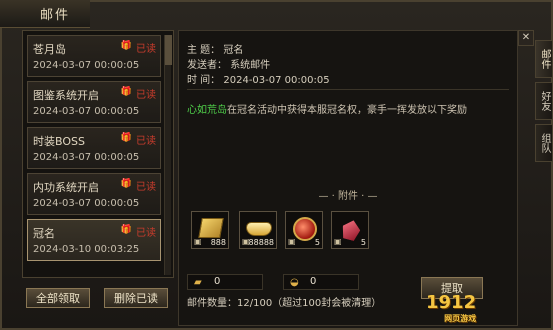 This screenshot has height=330, width=553. What do you see at coordinates (526, 38) in the screenshot?
I see `close-icon: ✕` at bounding box center [526, 38].